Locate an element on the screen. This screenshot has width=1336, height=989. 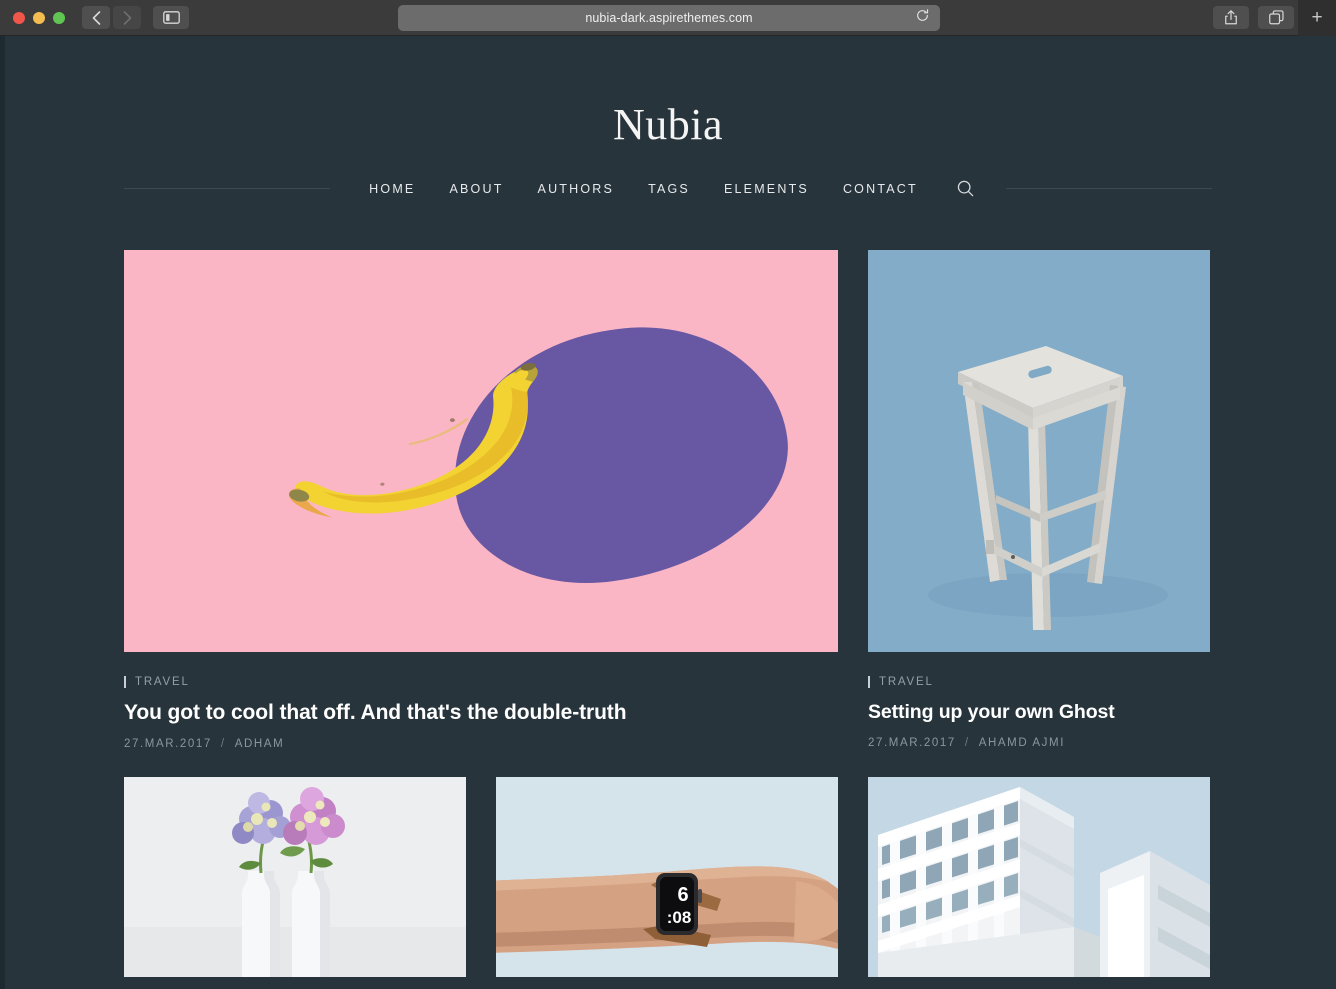
back-button is located at coordinates (96, 17).